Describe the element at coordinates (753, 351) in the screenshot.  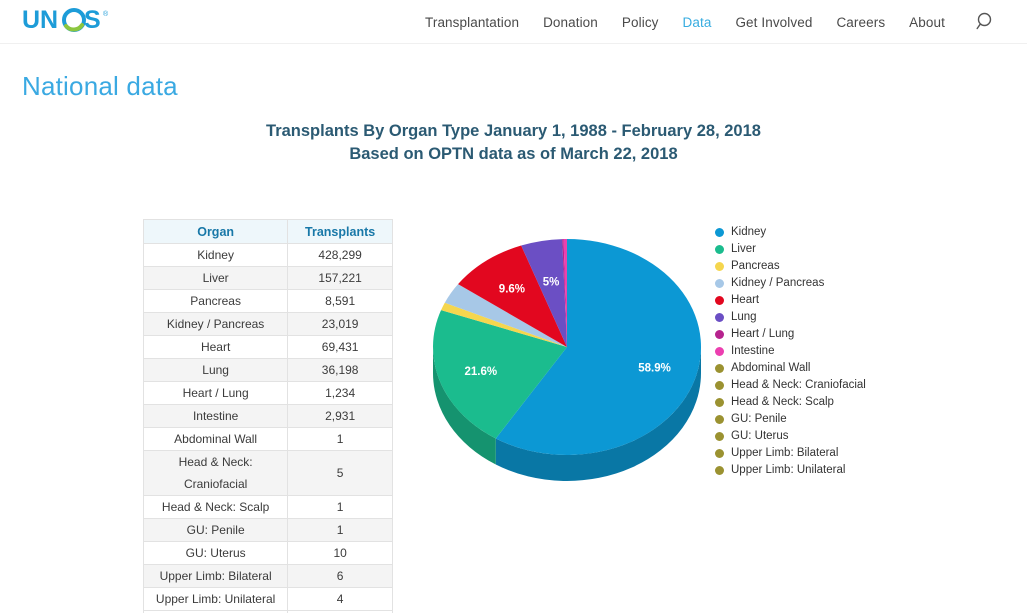
I see `legend-label: Intestine` at that location.